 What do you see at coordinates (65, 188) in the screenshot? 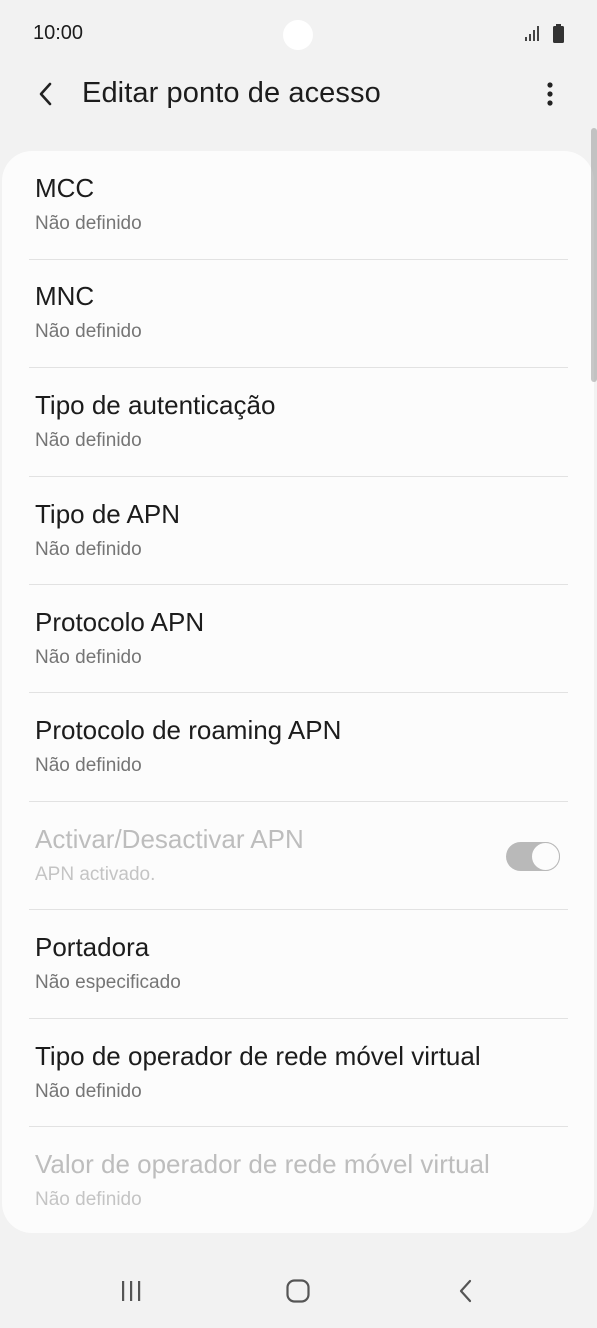
I see `setting-label: MCC` at bounding box center [65, 188].